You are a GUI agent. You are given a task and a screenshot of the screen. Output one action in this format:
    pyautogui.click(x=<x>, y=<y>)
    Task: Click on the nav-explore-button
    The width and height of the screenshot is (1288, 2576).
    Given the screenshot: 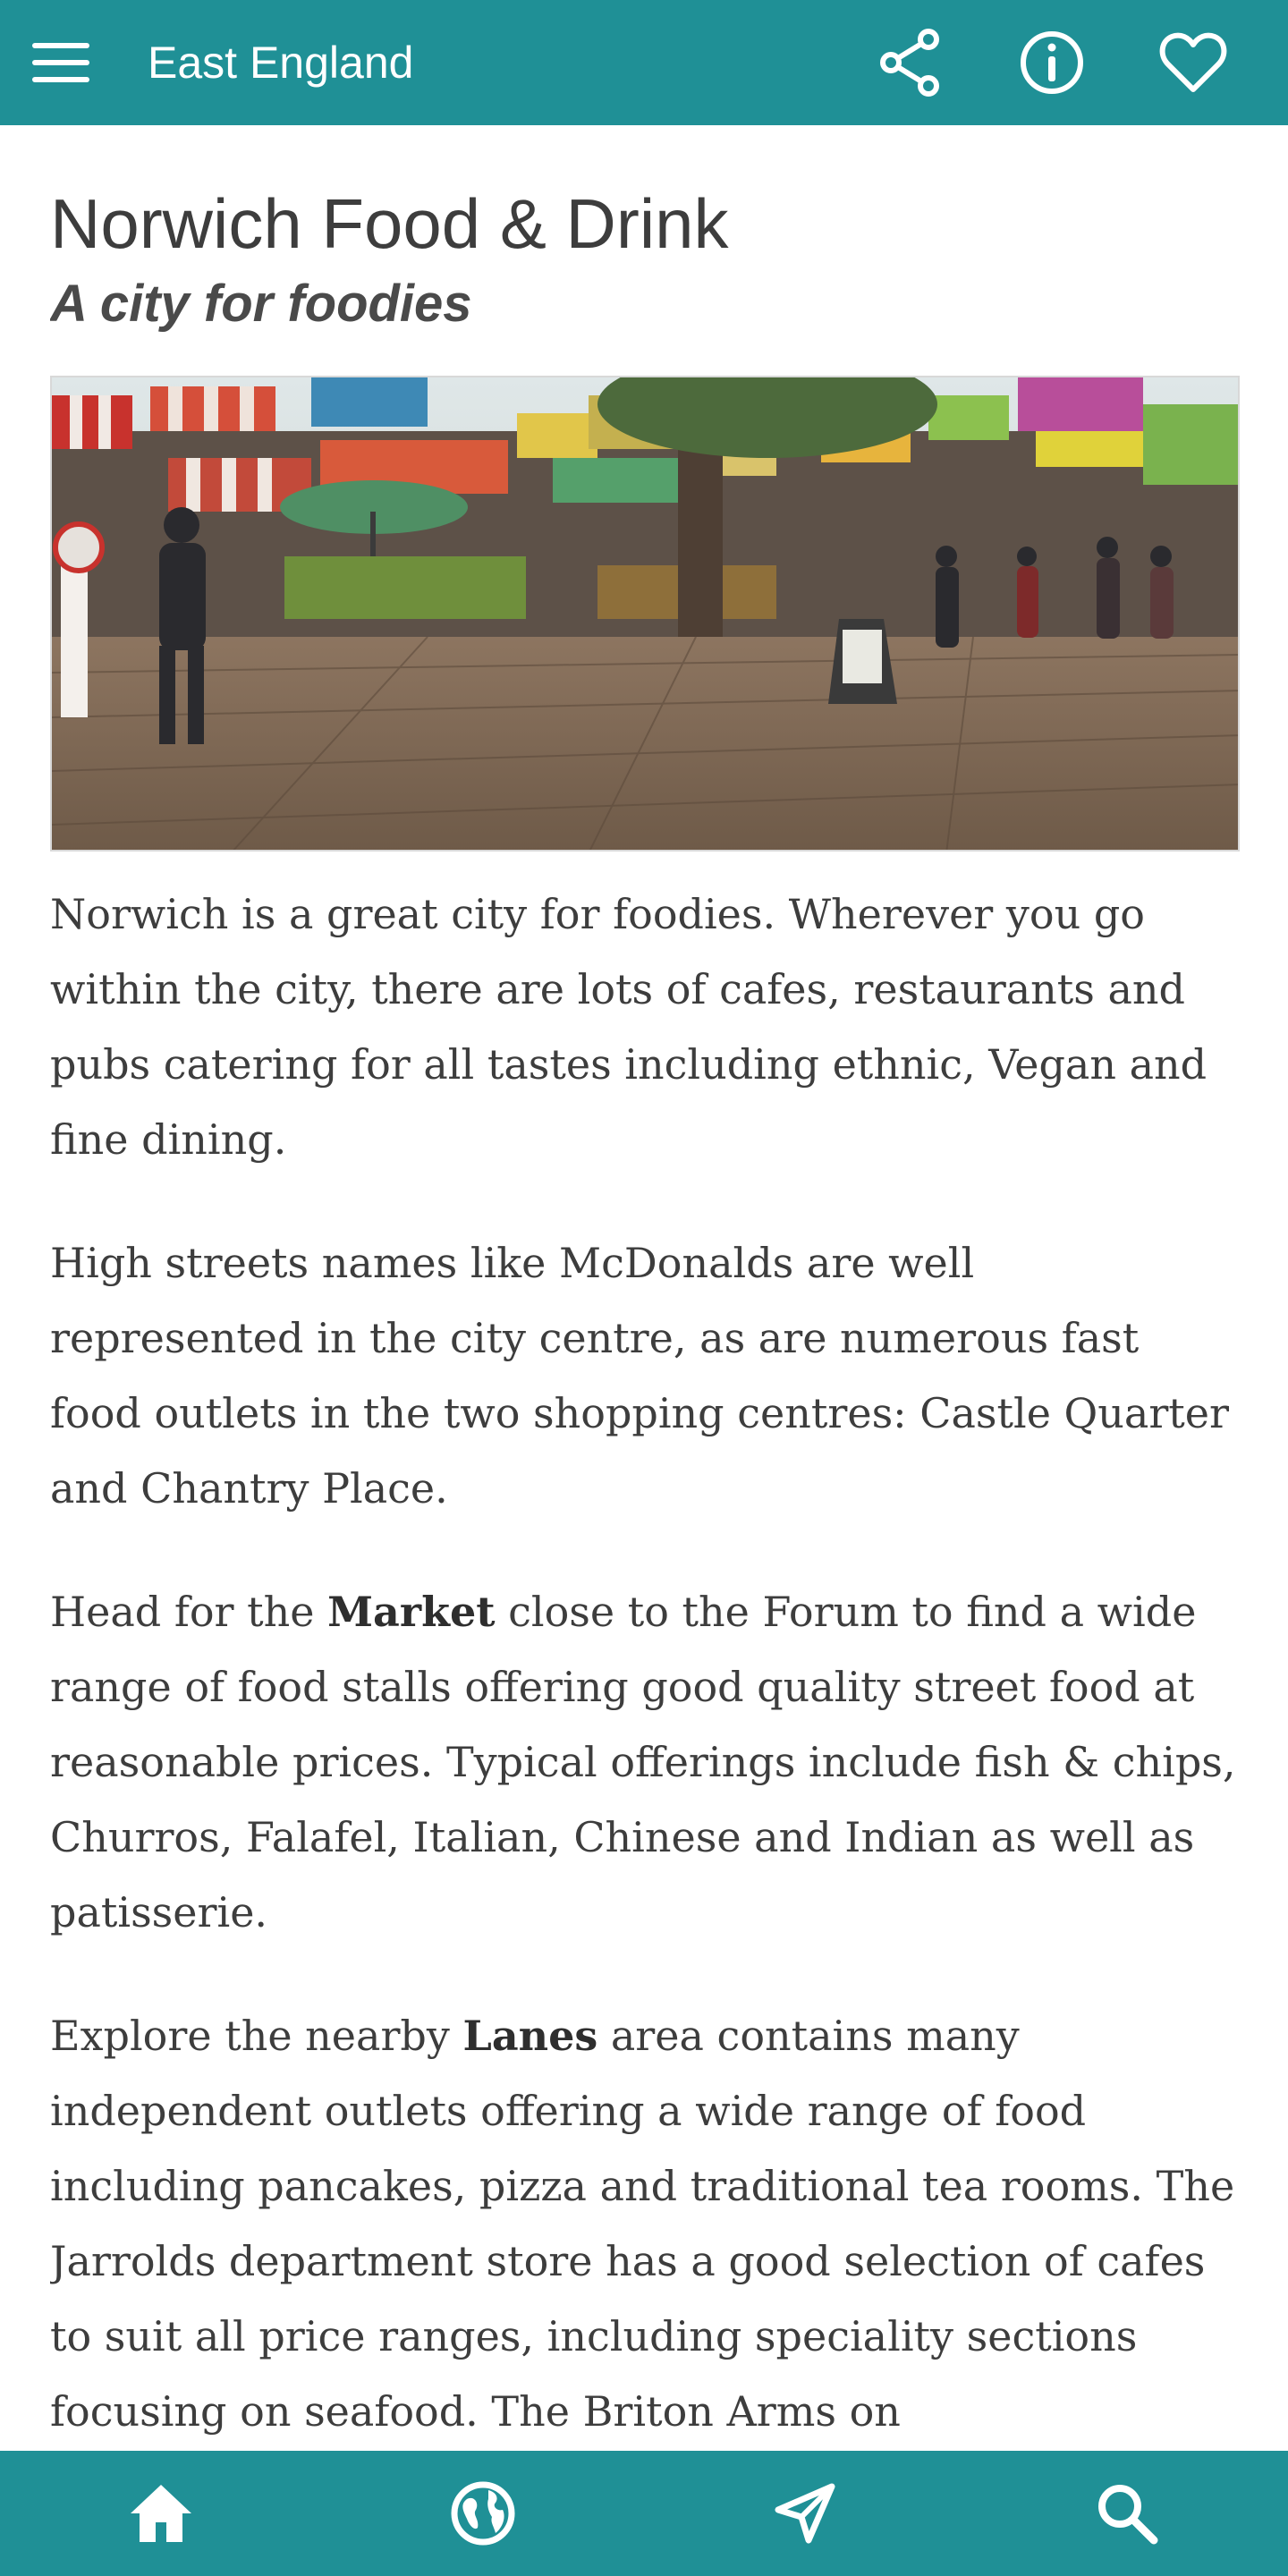 What is the action you would take?
    pyautogui.click(x=483, y=2513)
    